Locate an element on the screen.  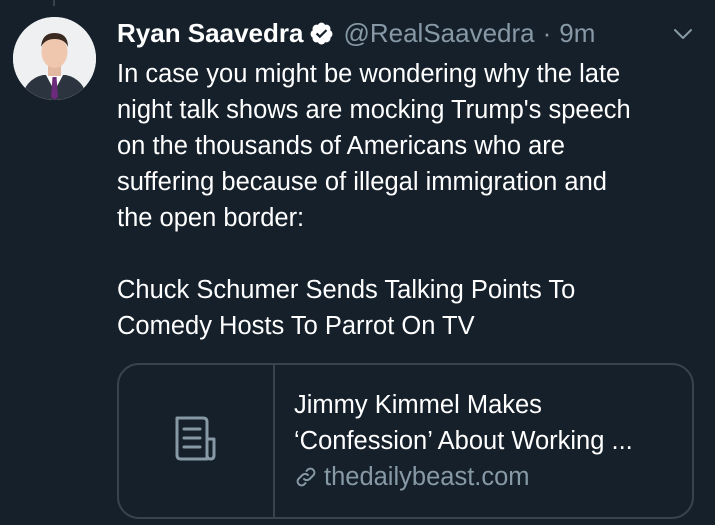
verified-badge-icon is located at coordinates (321, 33).